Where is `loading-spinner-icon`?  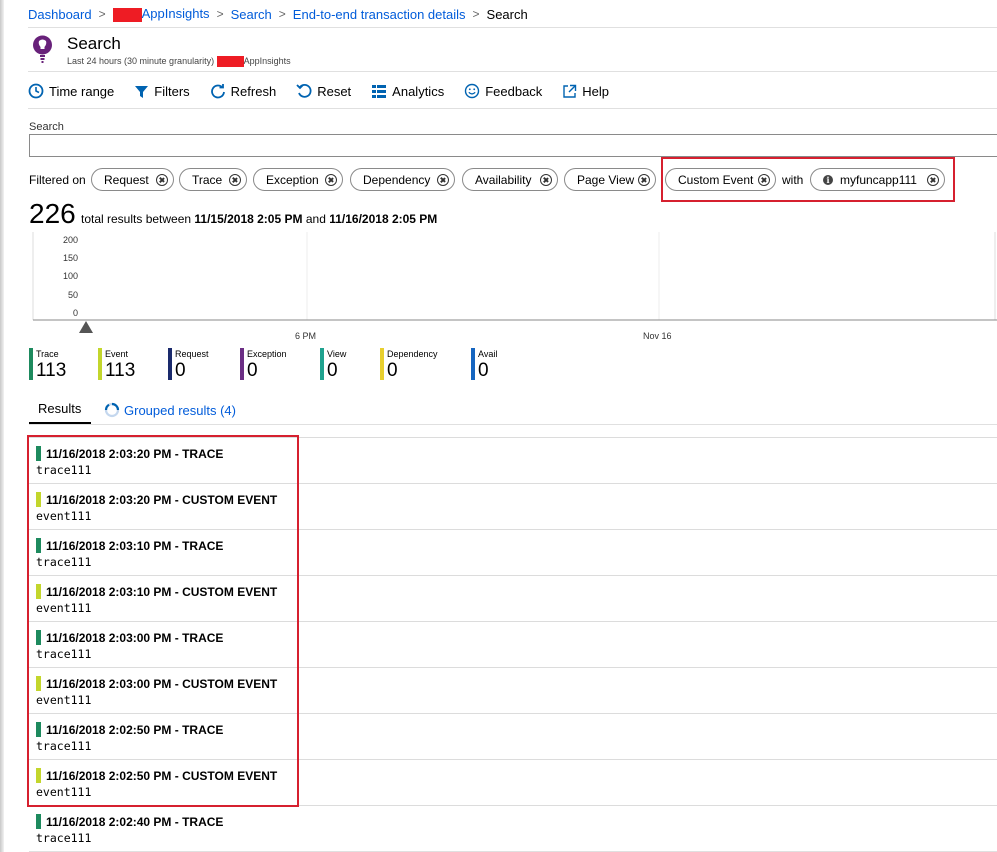
loading-spinner-icon is located at coordinates (112, 410).